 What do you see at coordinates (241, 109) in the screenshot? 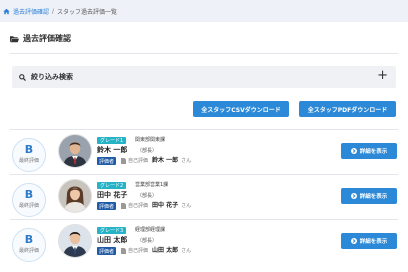
I see `download-all-csv-button: 全スタッフCSVダウンロード` at bounding box center [241, 109].